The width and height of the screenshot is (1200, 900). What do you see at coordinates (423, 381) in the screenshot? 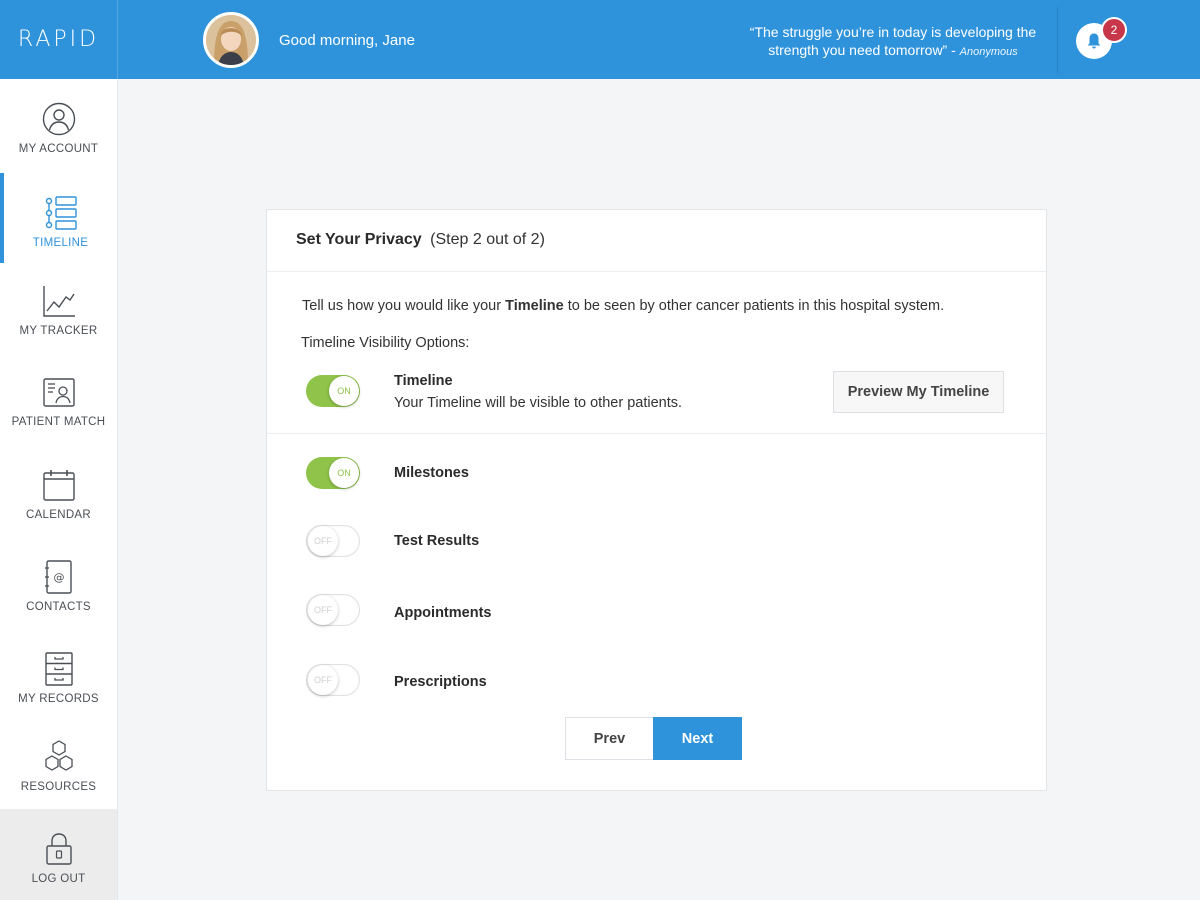
I see `option-title-timeline: Timeline` at bounding box center [423, 381].